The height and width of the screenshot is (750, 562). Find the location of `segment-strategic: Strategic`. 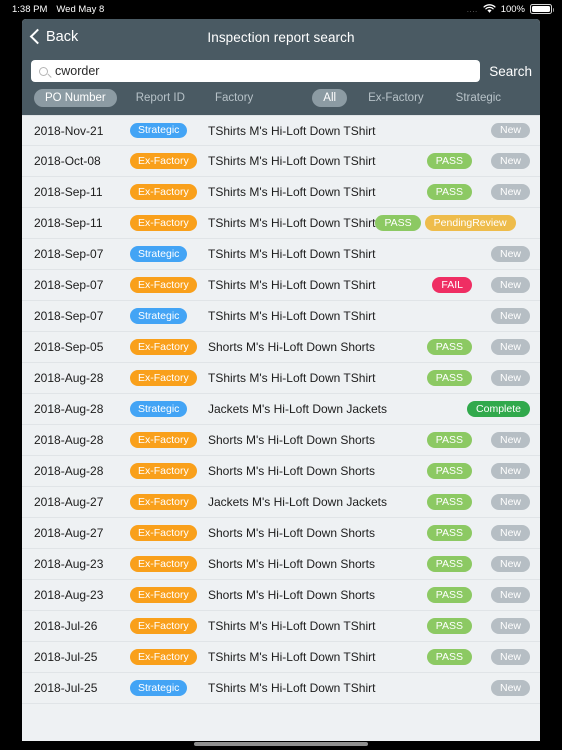

segment-strategic: Strategic is located at coordinates (478, 98).